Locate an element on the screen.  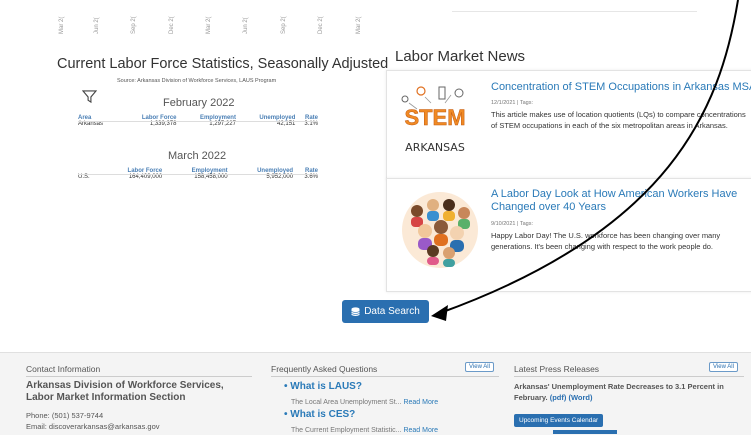
org-line: Arkansas Division of Workforce Services, is located at coordinates (125, 385).